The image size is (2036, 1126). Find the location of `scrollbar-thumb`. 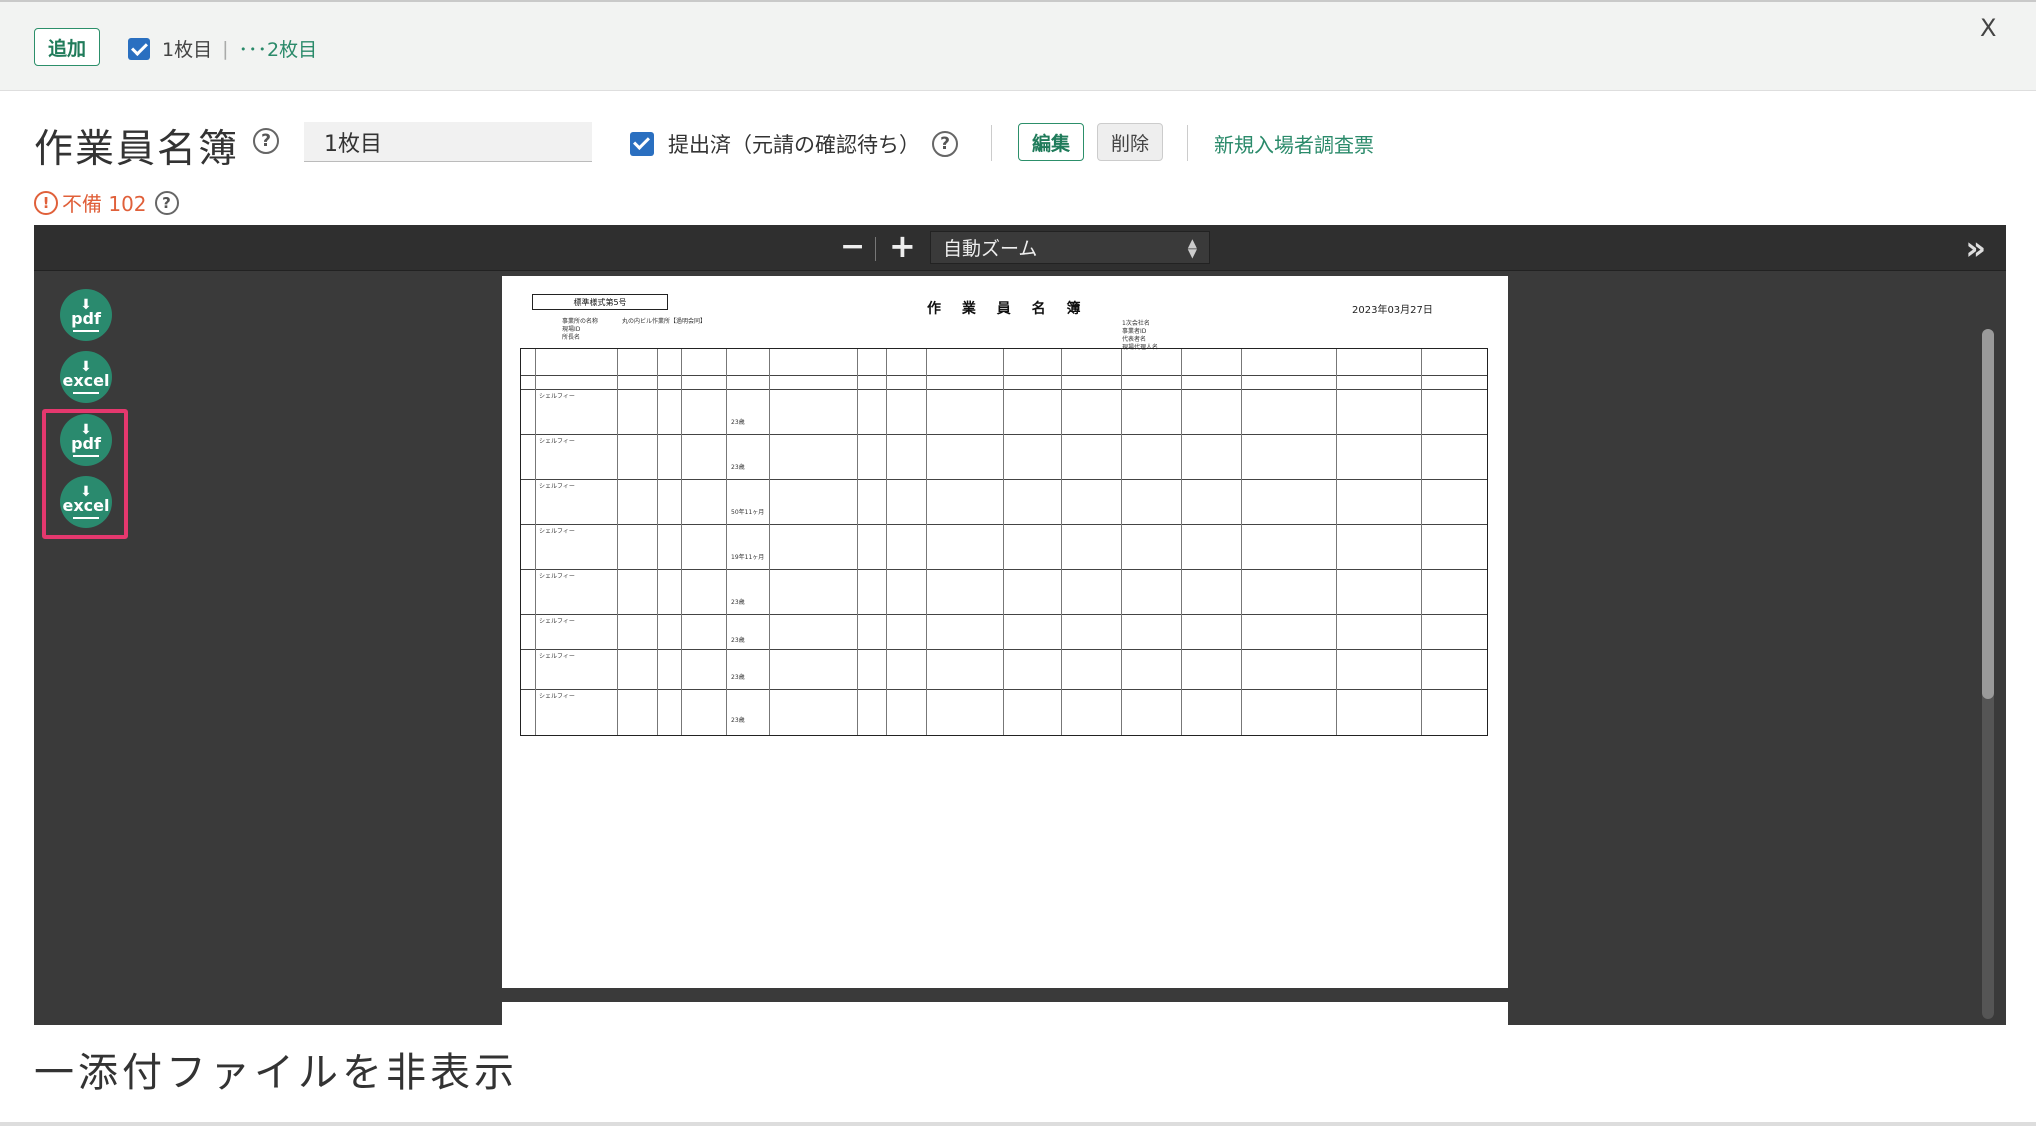

scrollbar-thumb is located at coordinates (1988, 514).